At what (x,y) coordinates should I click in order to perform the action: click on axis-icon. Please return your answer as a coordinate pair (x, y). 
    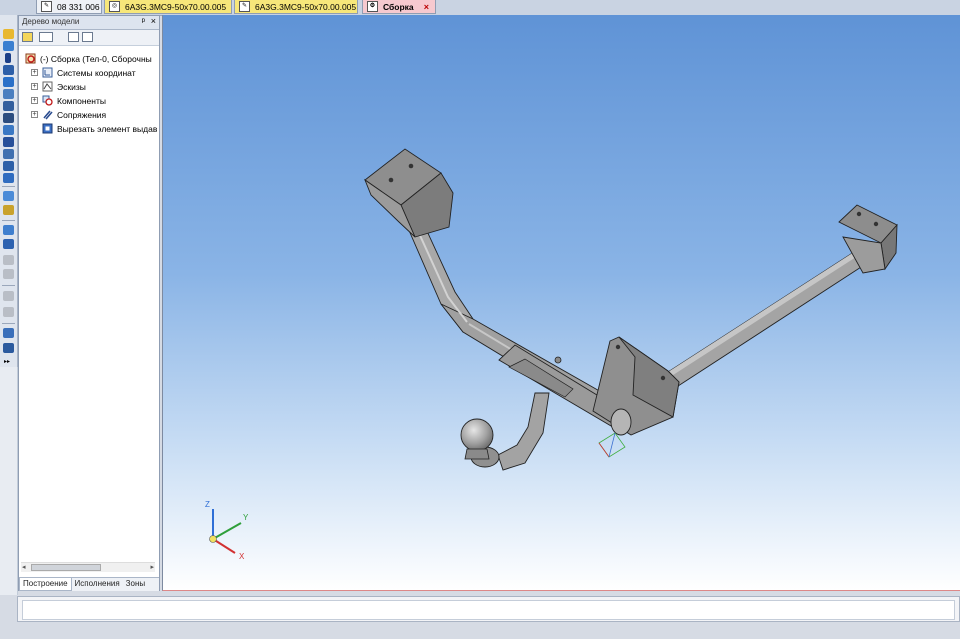
    Looking at the image, I should click on (8, 94).